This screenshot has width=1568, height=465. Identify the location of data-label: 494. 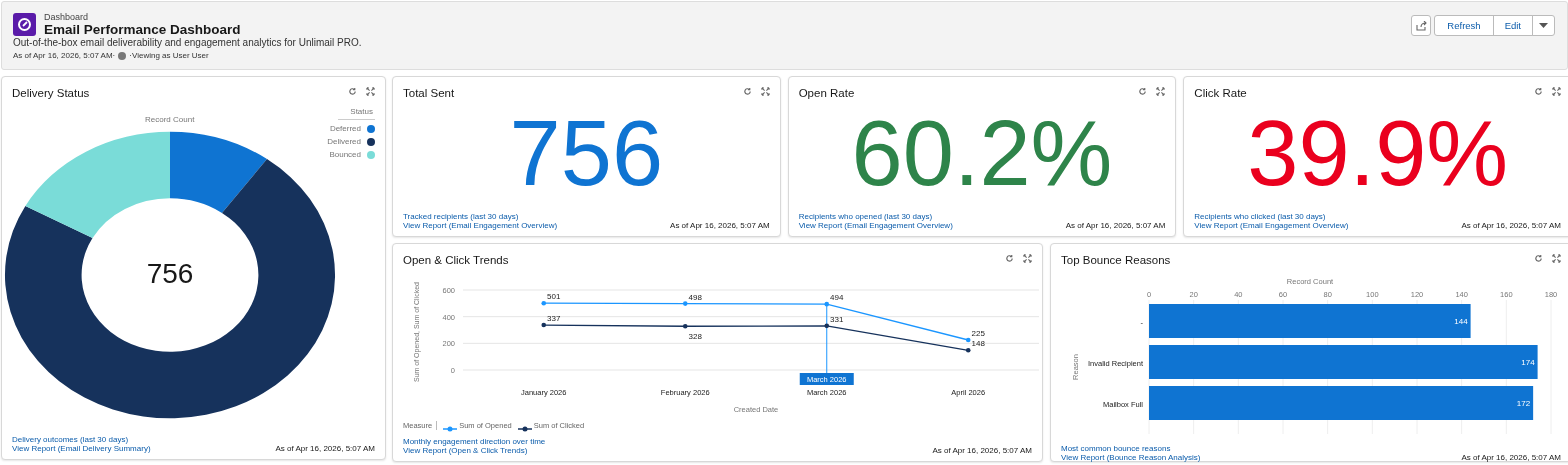
(837, 298).